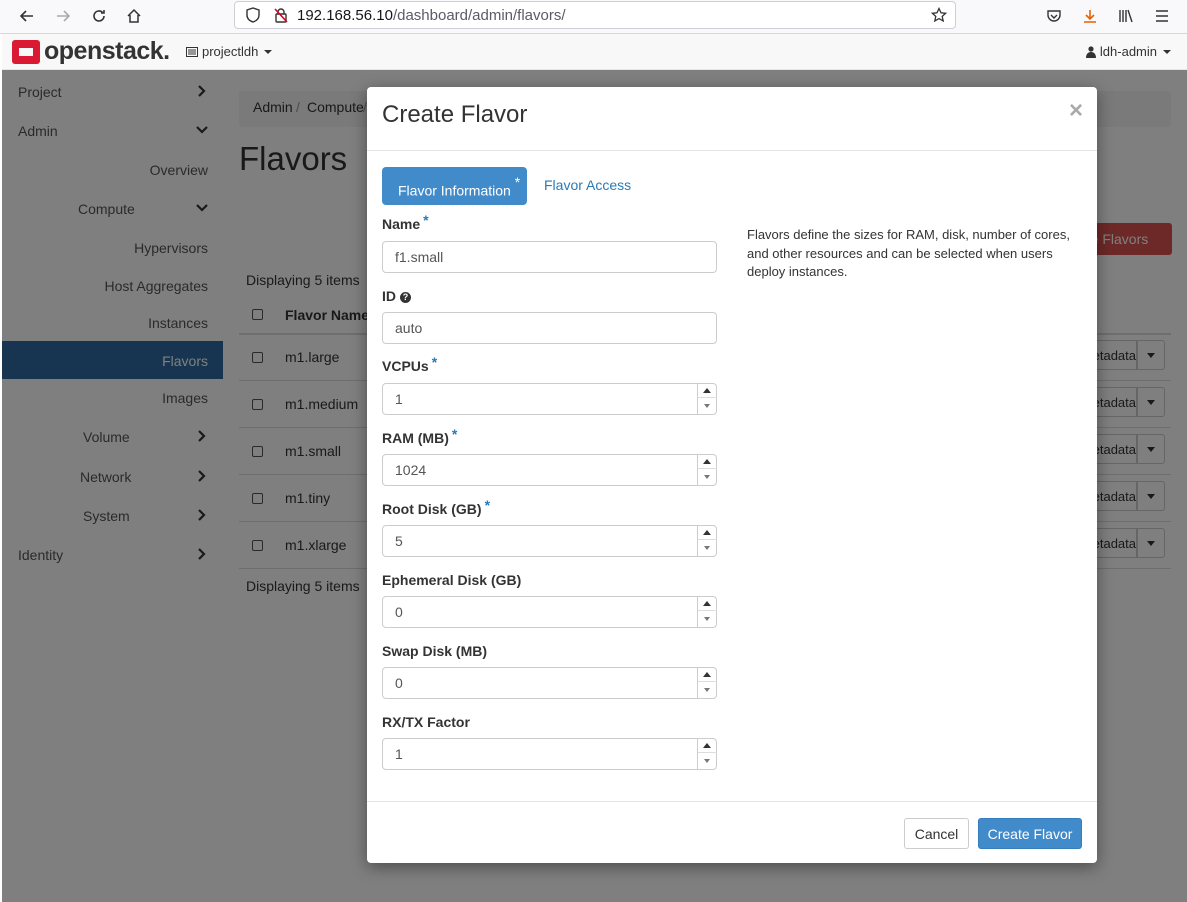 This screenshot has height=902, width=1187. I want to click on id-label: ID?, so click(396, 296).